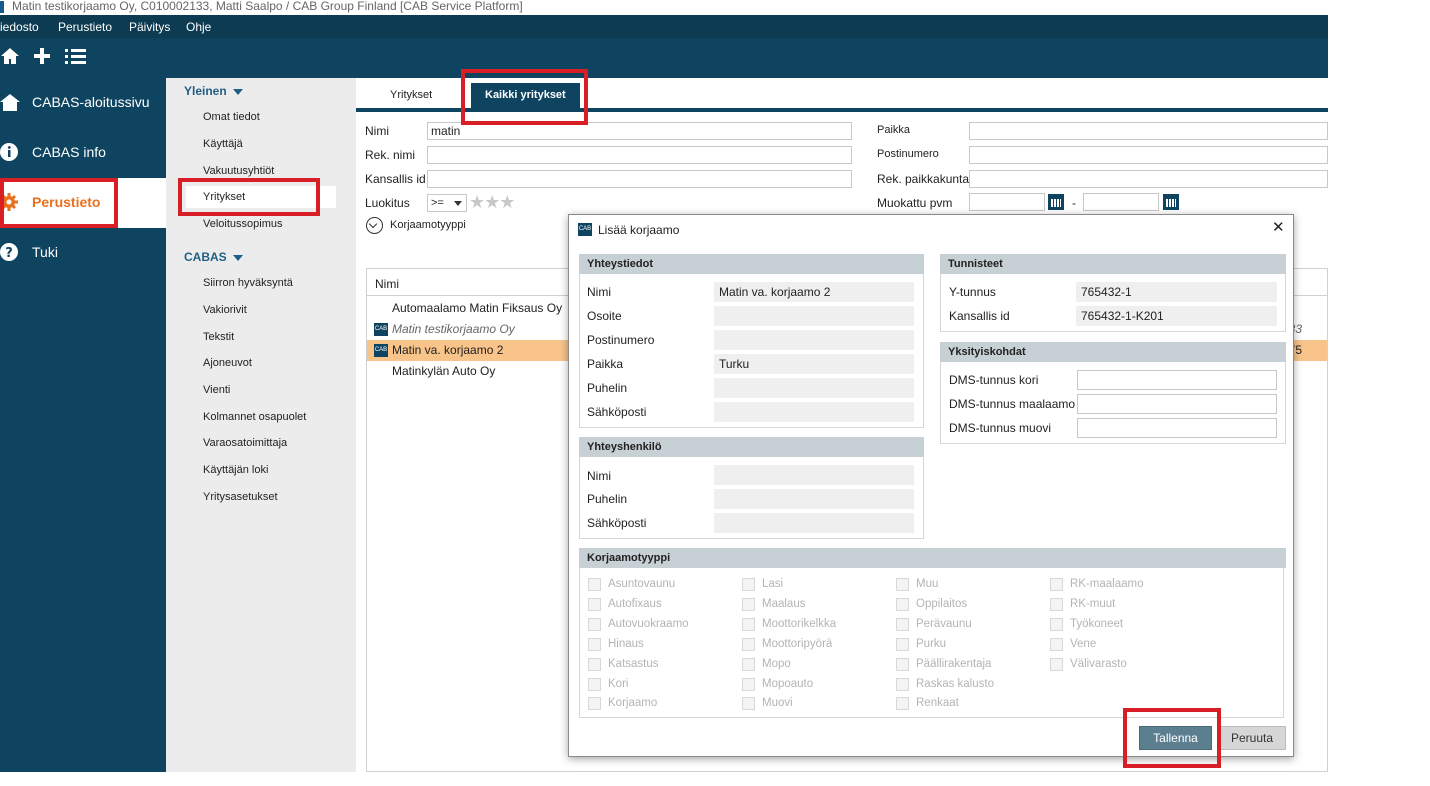 The height and width of the screenshot is (786, 1430). What do you see at coordinates (1148, 131) in the screenshot?
I see `paikka-input` at bounding box center [1148, 131].